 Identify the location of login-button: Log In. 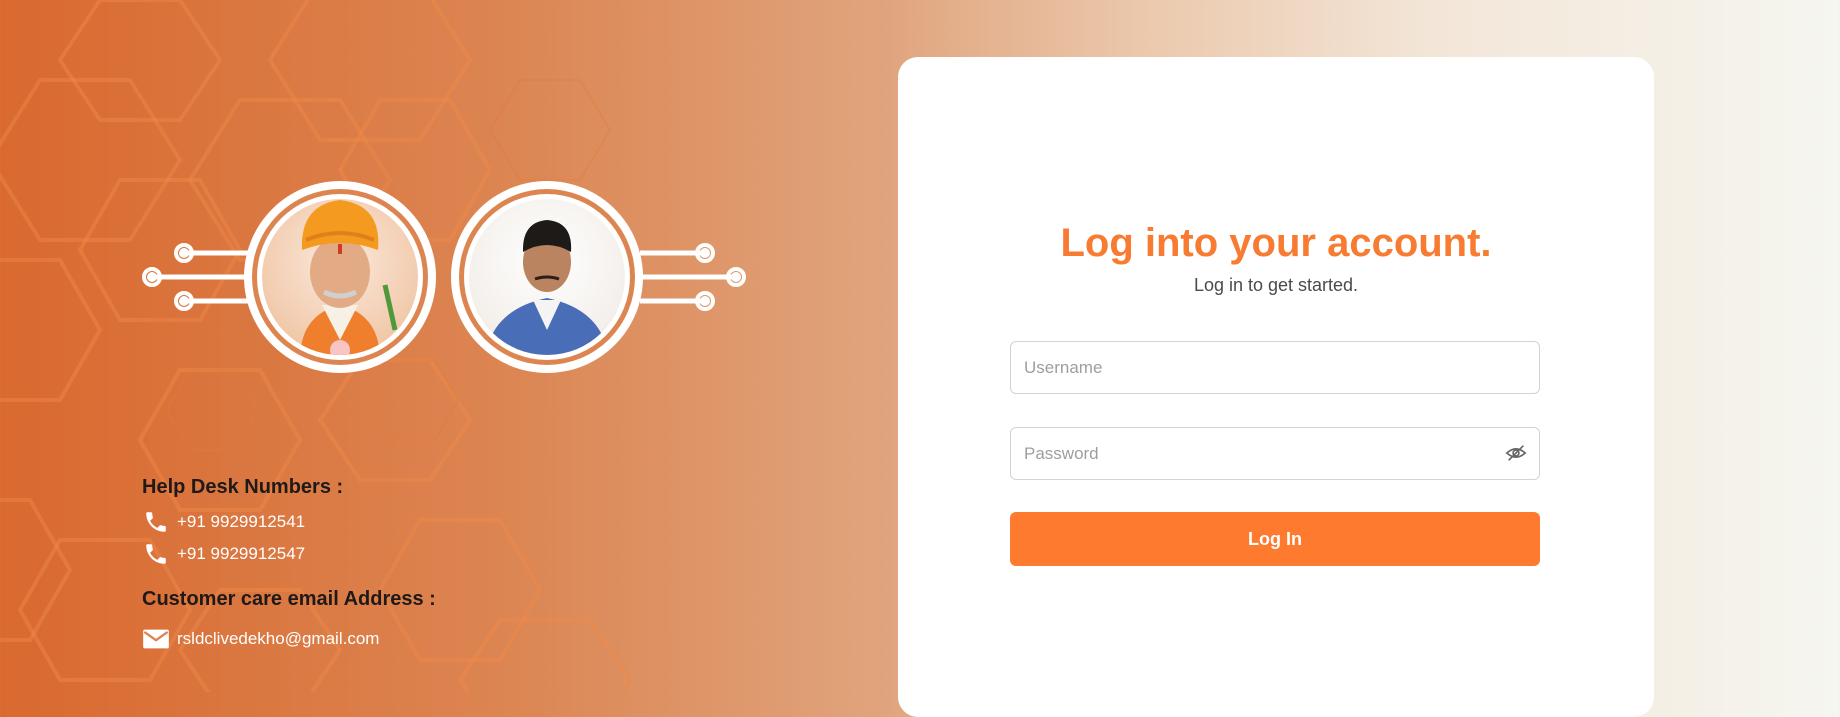
(1275, 539).